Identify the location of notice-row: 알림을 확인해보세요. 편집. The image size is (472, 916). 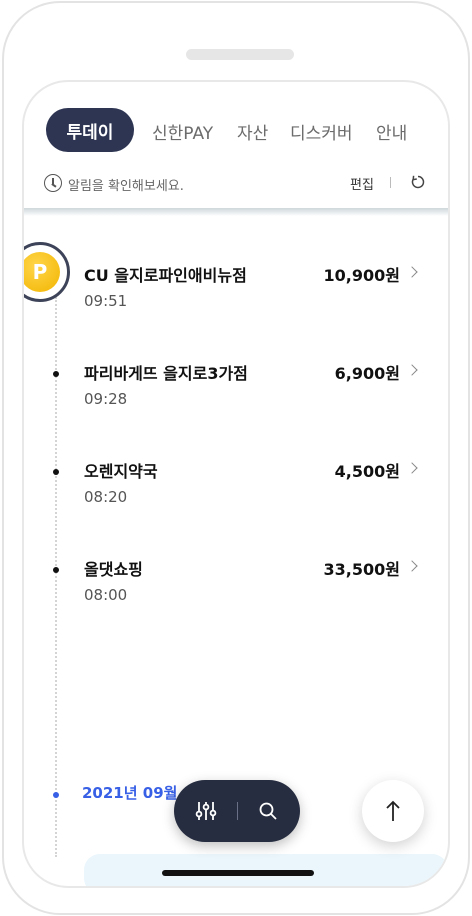
(236, 183).